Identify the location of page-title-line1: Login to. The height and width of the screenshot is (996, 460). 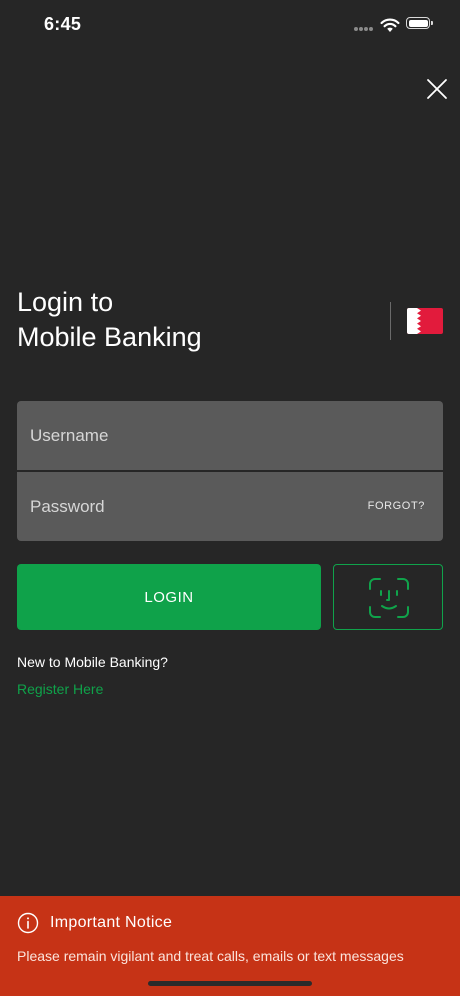
(65, 302).